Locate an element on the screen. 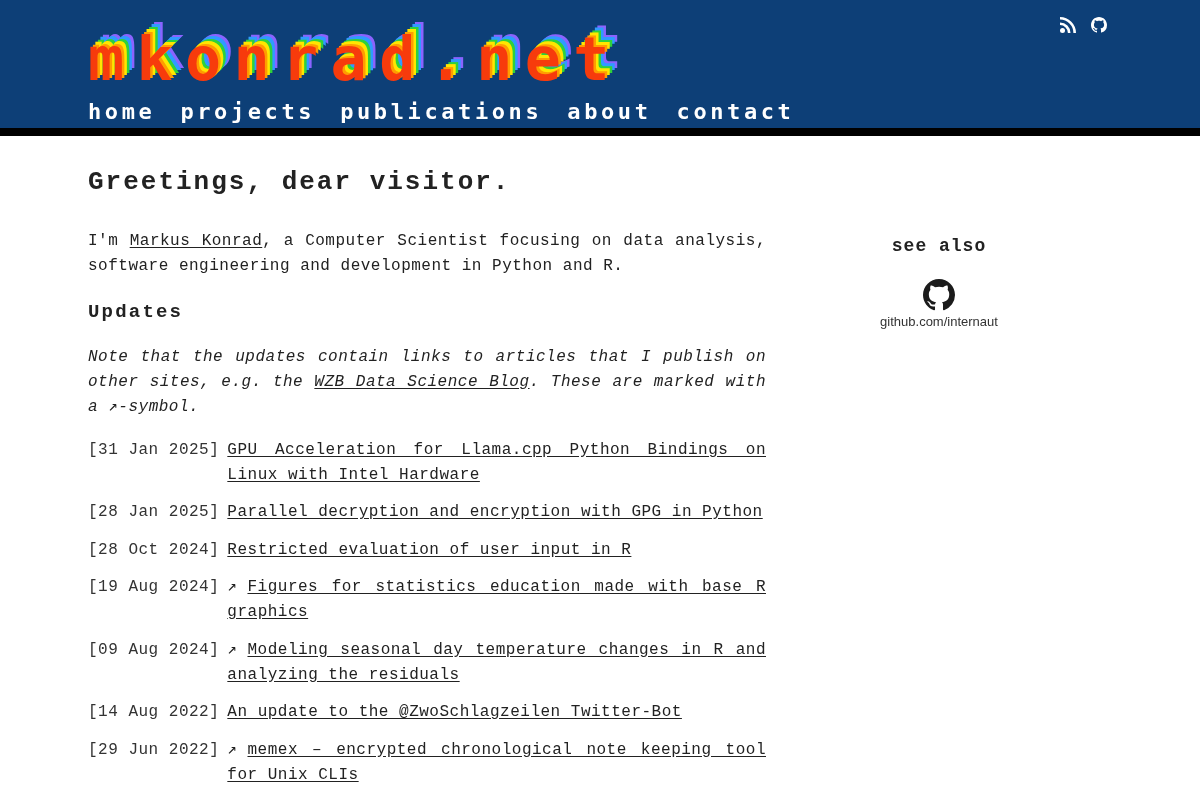 The width and height of the screenshot is (1200, 800). rss-icon is located at coordinates (1068, 25).